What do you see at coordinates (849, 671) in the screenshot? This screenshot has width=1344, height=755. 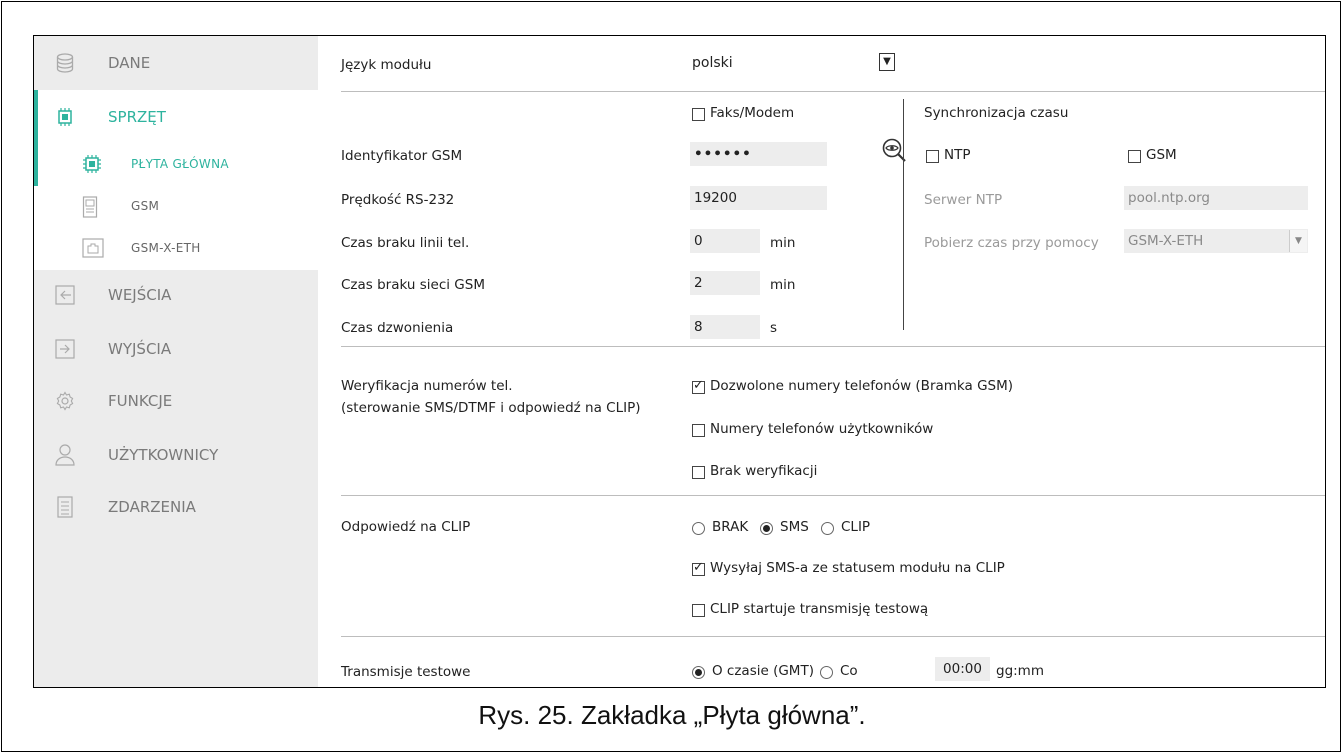 I see `test-radio-every-label: Co` at bounding box center [849, 671].